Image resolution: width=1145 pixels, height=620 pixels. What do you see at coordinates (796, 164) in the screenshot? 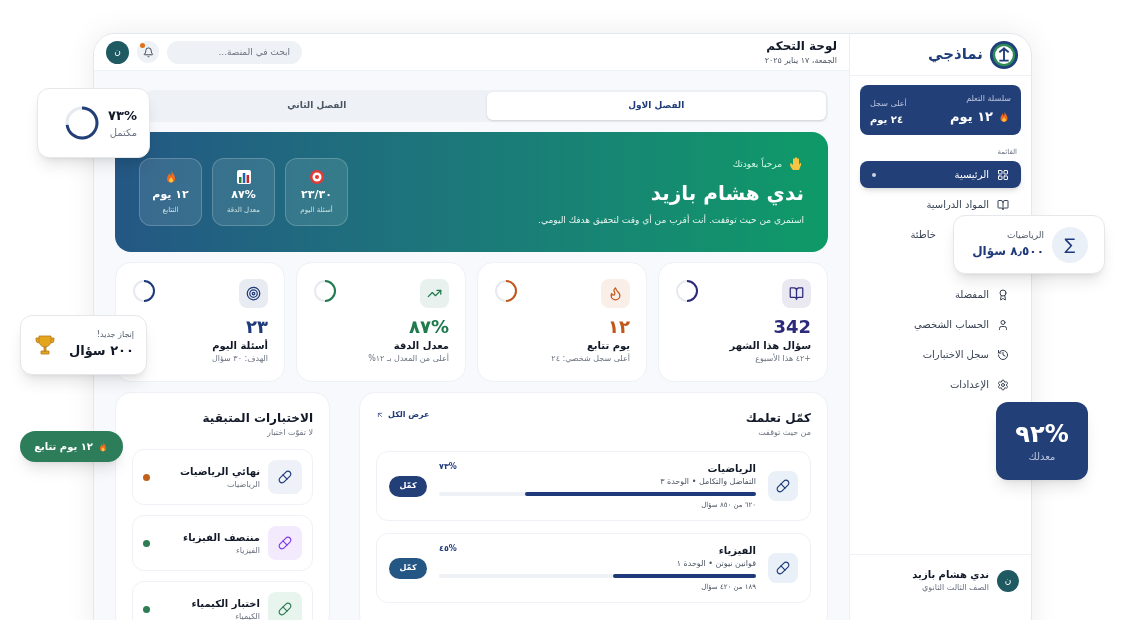
I see `waving-hand-icon` at bounding box center [796, 164].